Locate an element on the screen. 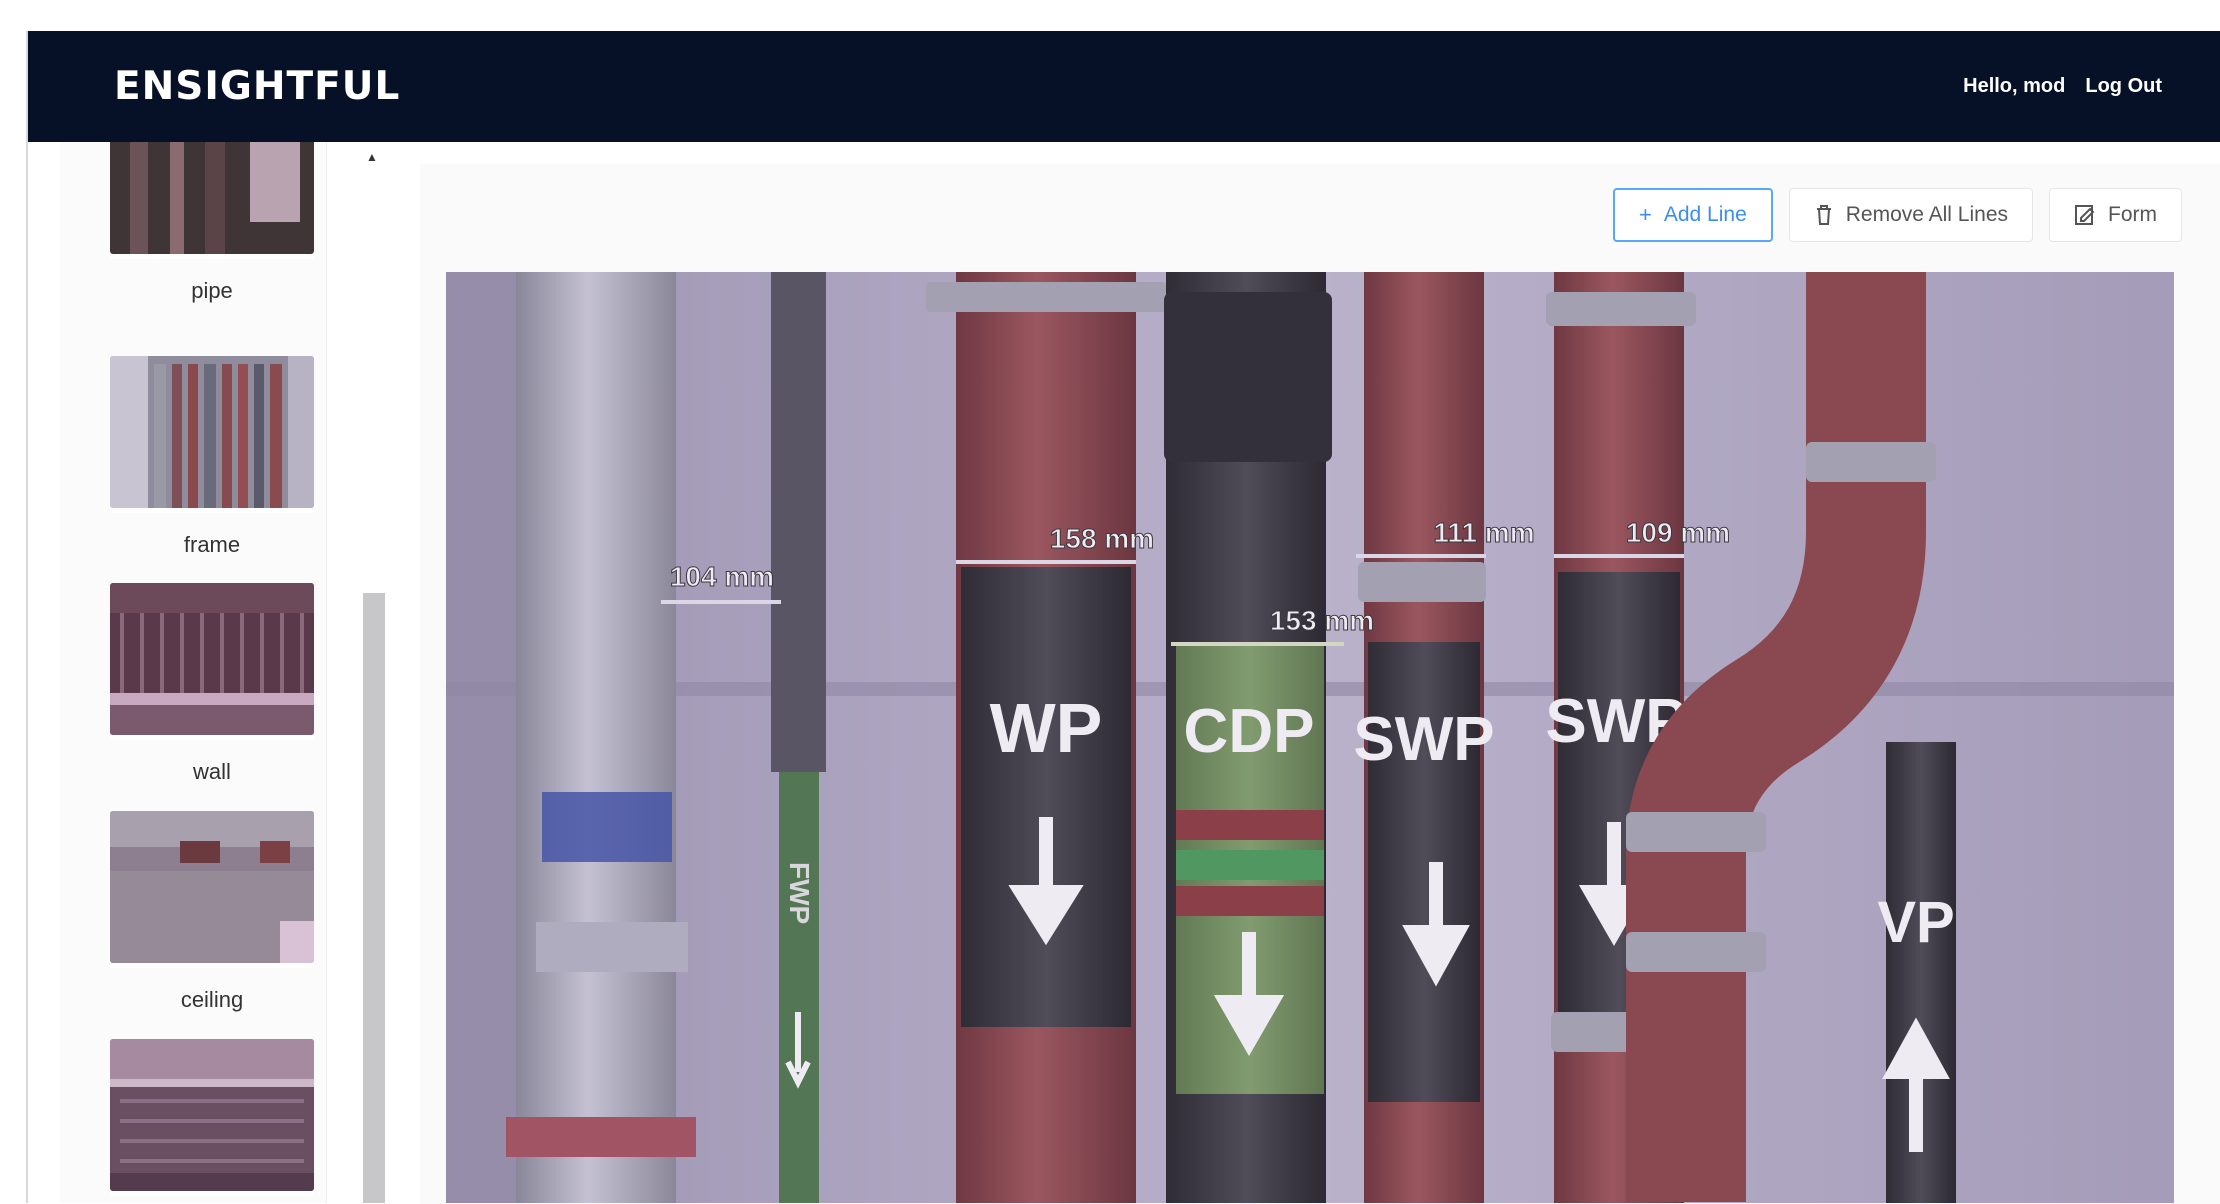  scroll-up-arrow-icon: ▲ is located at coordinates (372, 157).